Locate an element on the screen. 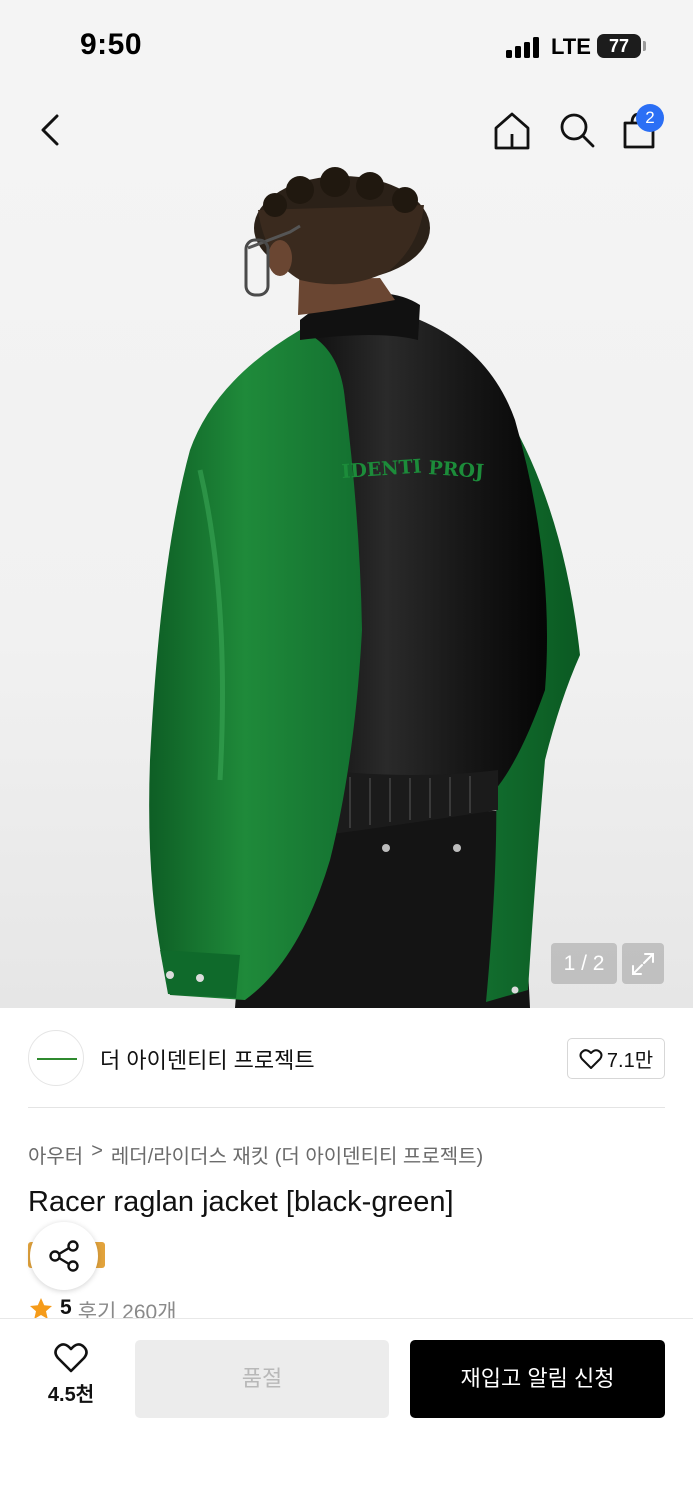 The image size is (693, 1500). rating-score: 5 is located at coordinates (66, 1307).